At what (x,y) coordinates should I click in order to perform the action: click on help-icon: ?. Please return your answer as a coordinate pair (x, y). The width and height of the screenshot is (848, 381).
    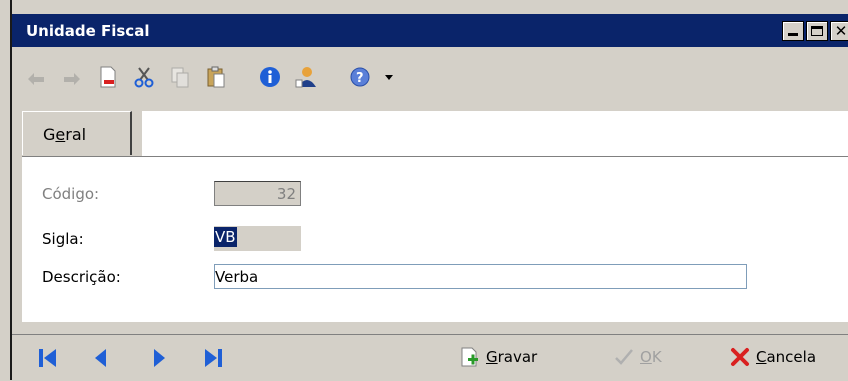
    Looking at the image, I should click on (360, 77).